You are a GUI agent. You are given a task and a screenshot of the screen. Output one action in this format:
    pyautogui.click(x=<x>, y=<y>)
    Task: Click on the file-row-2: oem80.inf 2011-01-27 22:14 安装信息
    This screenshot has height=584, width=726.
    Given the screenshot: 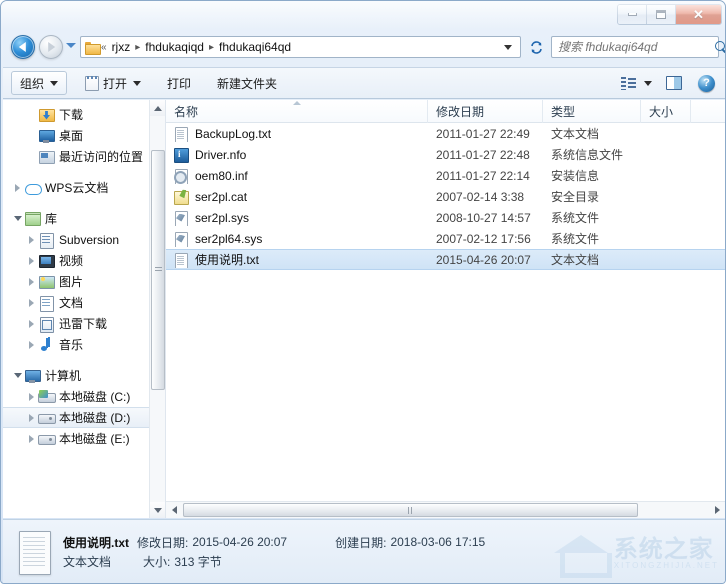 What is the action you would take?
    pyautogui.click(x=445, y=175)
    